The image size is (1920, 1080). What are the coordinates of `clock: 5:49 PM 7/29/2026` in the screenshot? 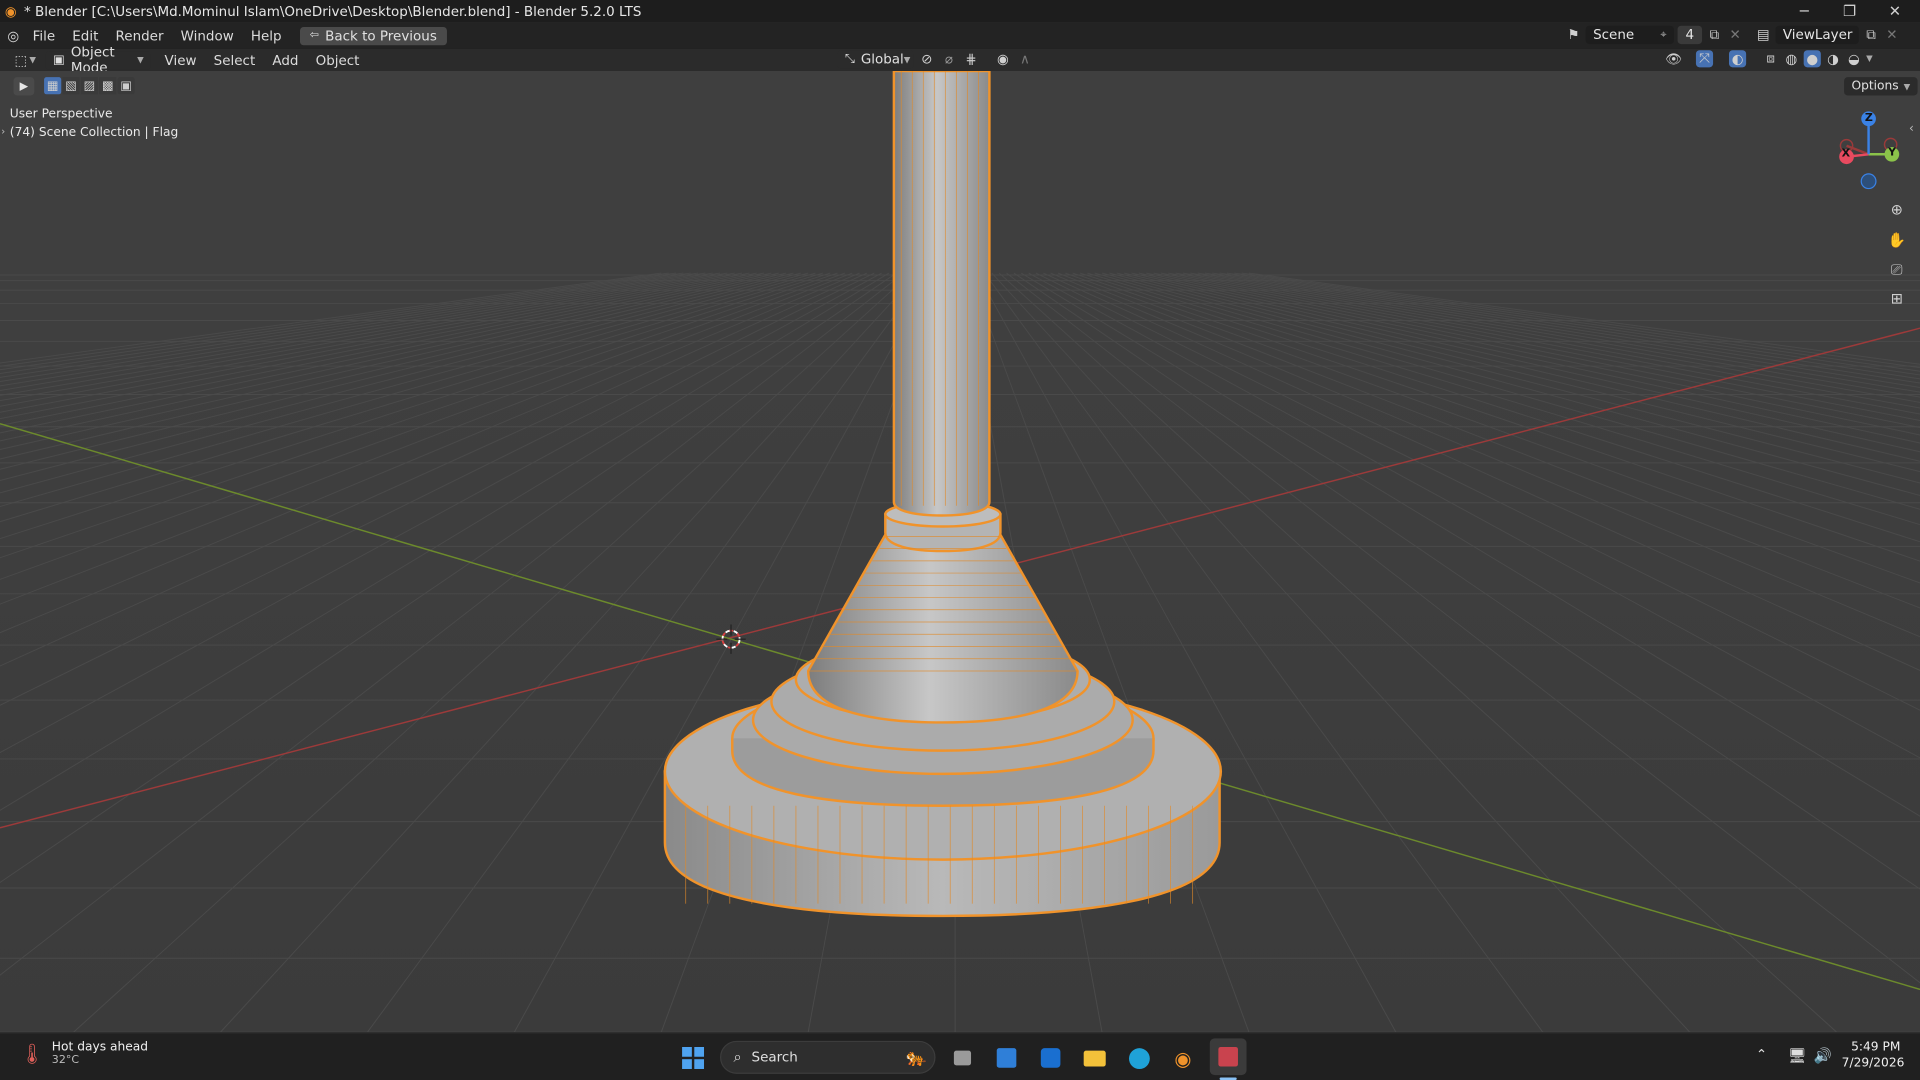 It's located at (1873, 1055).